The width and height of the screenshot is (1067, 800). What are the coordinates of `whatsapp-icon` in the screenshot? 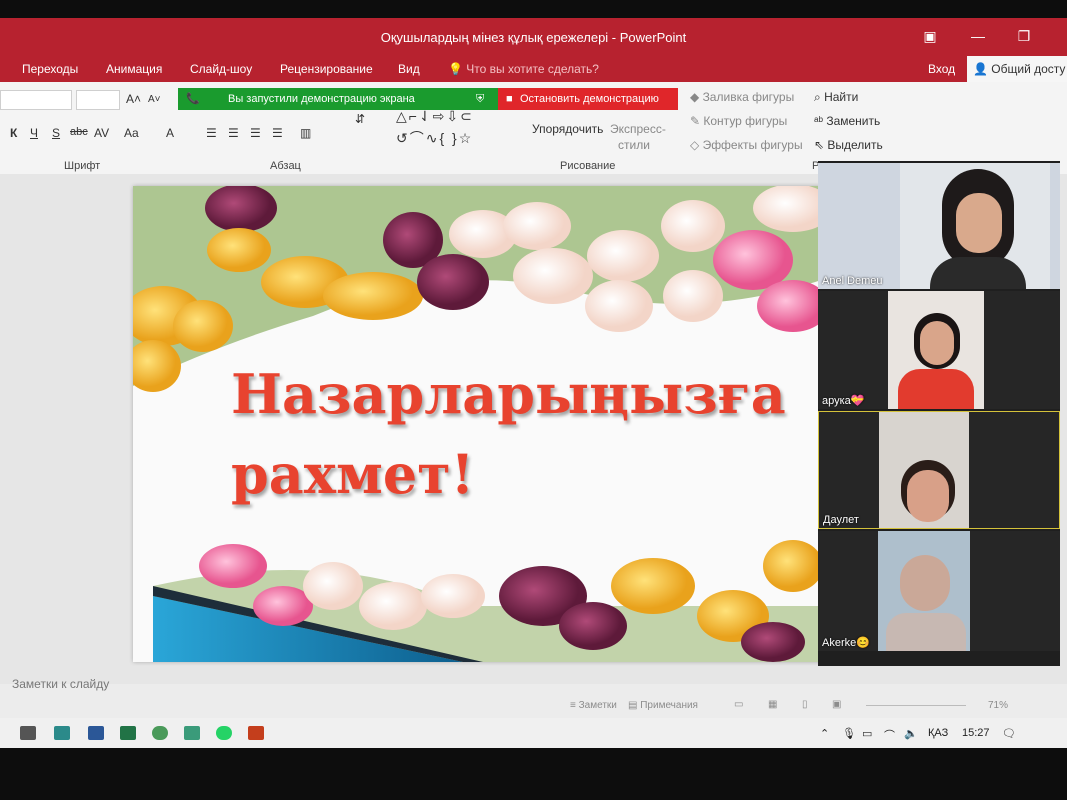 It's located at (224, 733).